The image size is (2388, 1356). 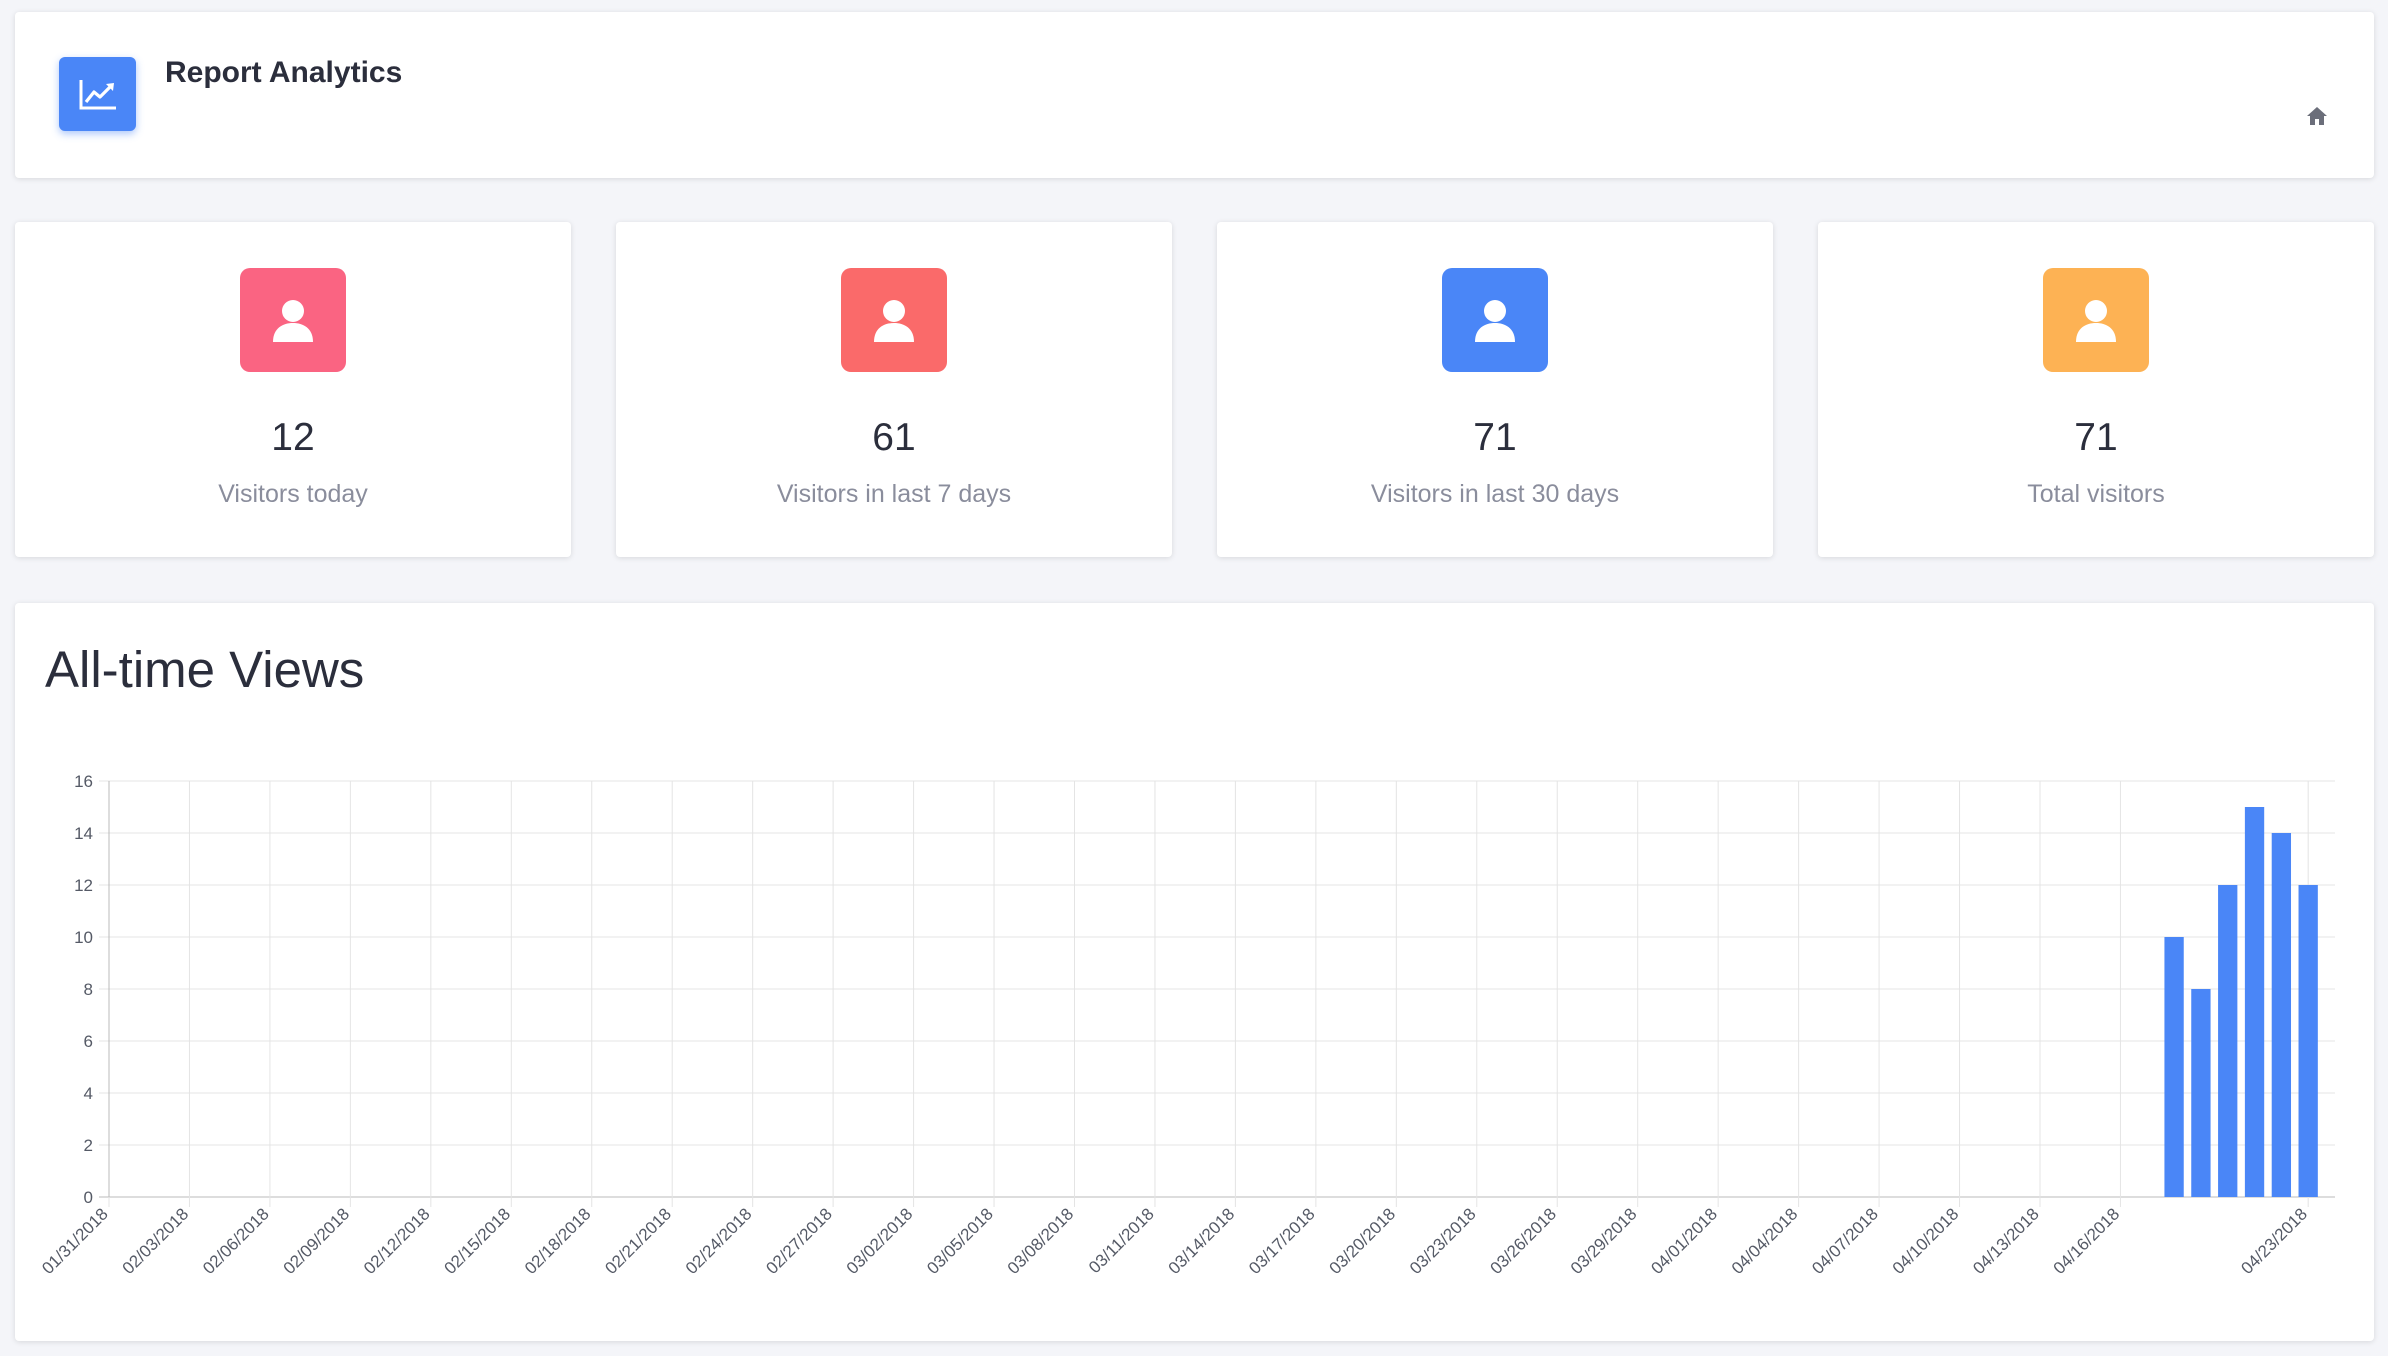 What do you see at coordinates (293, 437) in the screenshot?
I see `stat-value: 12` at bounding box center [293, 437].